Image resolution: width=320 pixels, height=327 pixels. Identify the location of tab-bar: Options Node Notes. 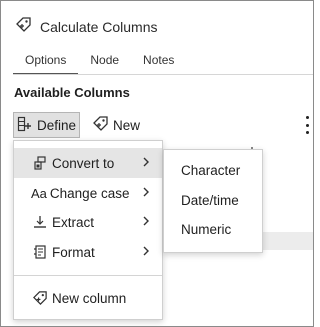
(163, 61).